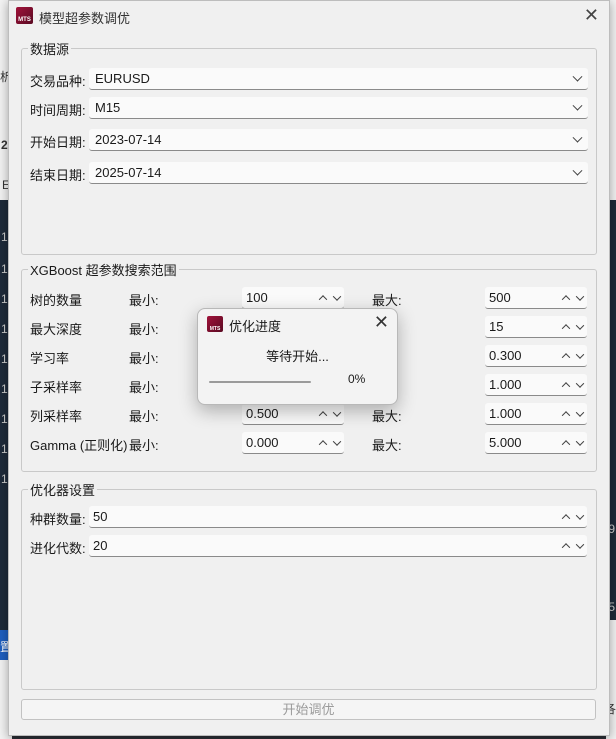  Describe the element at coordinates (103, 270) in the screenshot. I see `xgboost-legend: XGBoost 超参数搜索范围` at that location.